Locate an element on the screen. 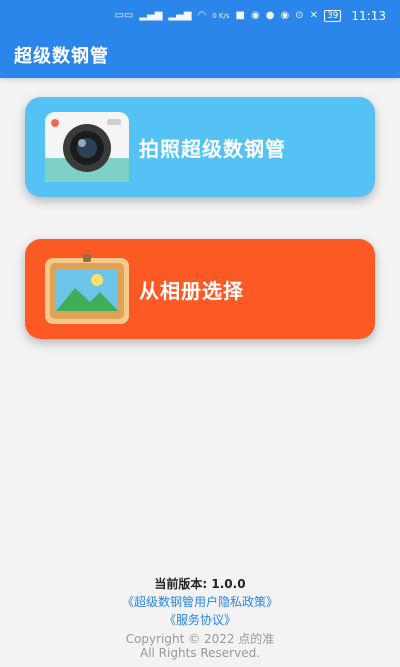 The height and width of the screenshot is (667, 400). take-photo-button: 拍照超级数钢管 is located at coordinates (200, 147).